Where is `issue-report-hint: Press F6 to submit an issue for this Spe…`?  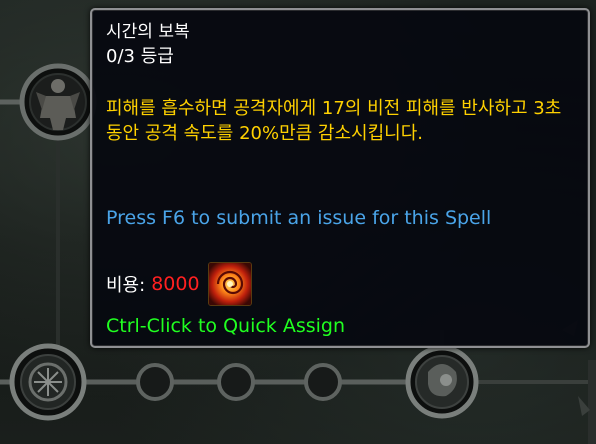
issue-report-hint: Press F6 to submit an issue for this Spe… is located at coordinates (299, 218).